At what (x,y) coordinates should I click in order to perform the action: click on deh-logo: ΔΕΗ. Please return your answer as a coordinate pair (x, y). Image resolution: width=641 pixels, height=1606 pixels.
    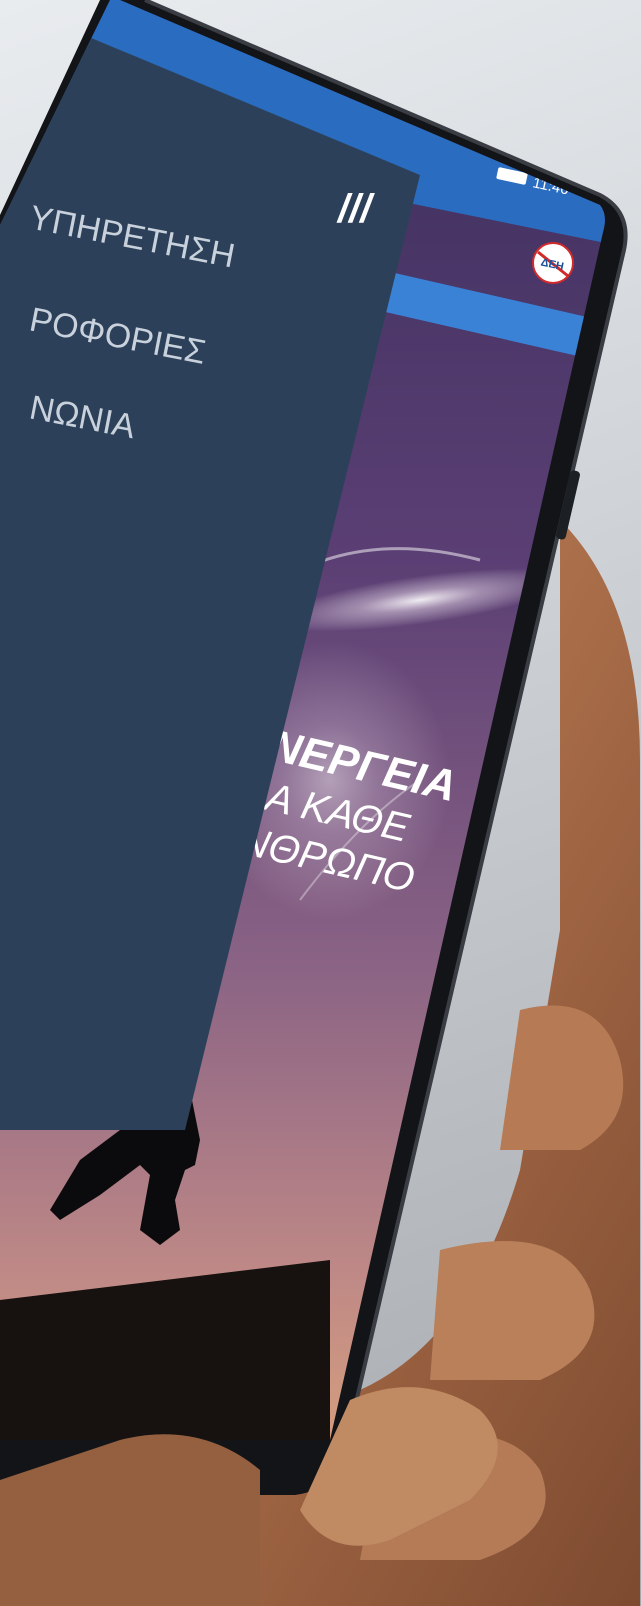
    Looking at the image, I should click on (553, 263).